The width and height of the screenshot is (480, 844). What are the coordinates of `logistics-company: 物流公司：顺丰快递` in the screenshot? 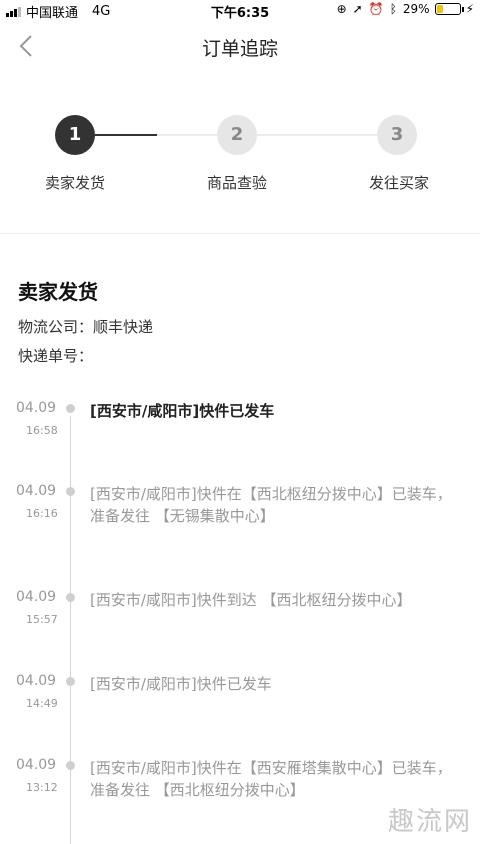 It's located at (86, 327).